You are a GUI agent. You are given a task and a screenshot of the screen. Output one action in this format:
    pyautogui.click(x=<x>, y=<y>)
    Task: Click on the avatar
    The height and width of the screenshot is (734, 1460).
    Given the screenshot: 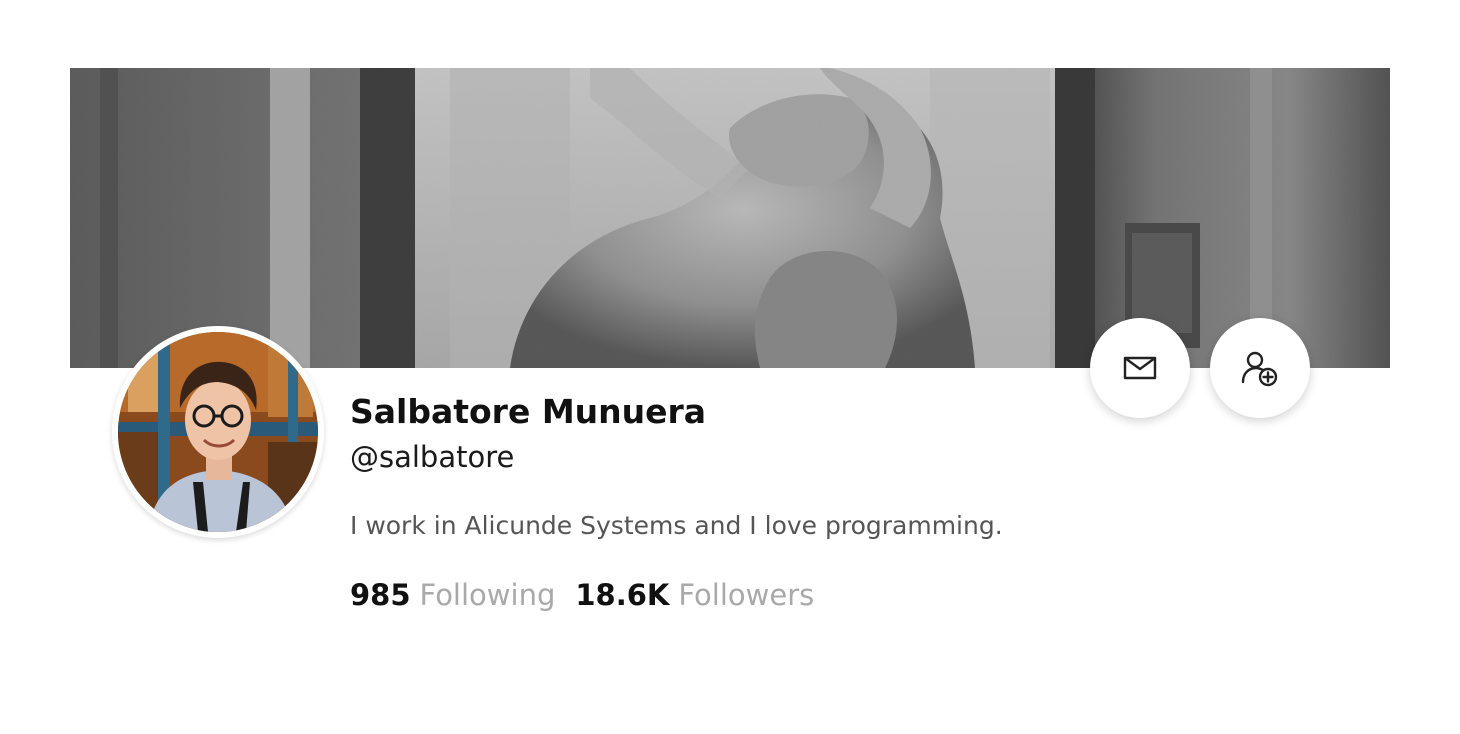 What is the action you would take?
    pyautogui.click(x=218, y=432)
    